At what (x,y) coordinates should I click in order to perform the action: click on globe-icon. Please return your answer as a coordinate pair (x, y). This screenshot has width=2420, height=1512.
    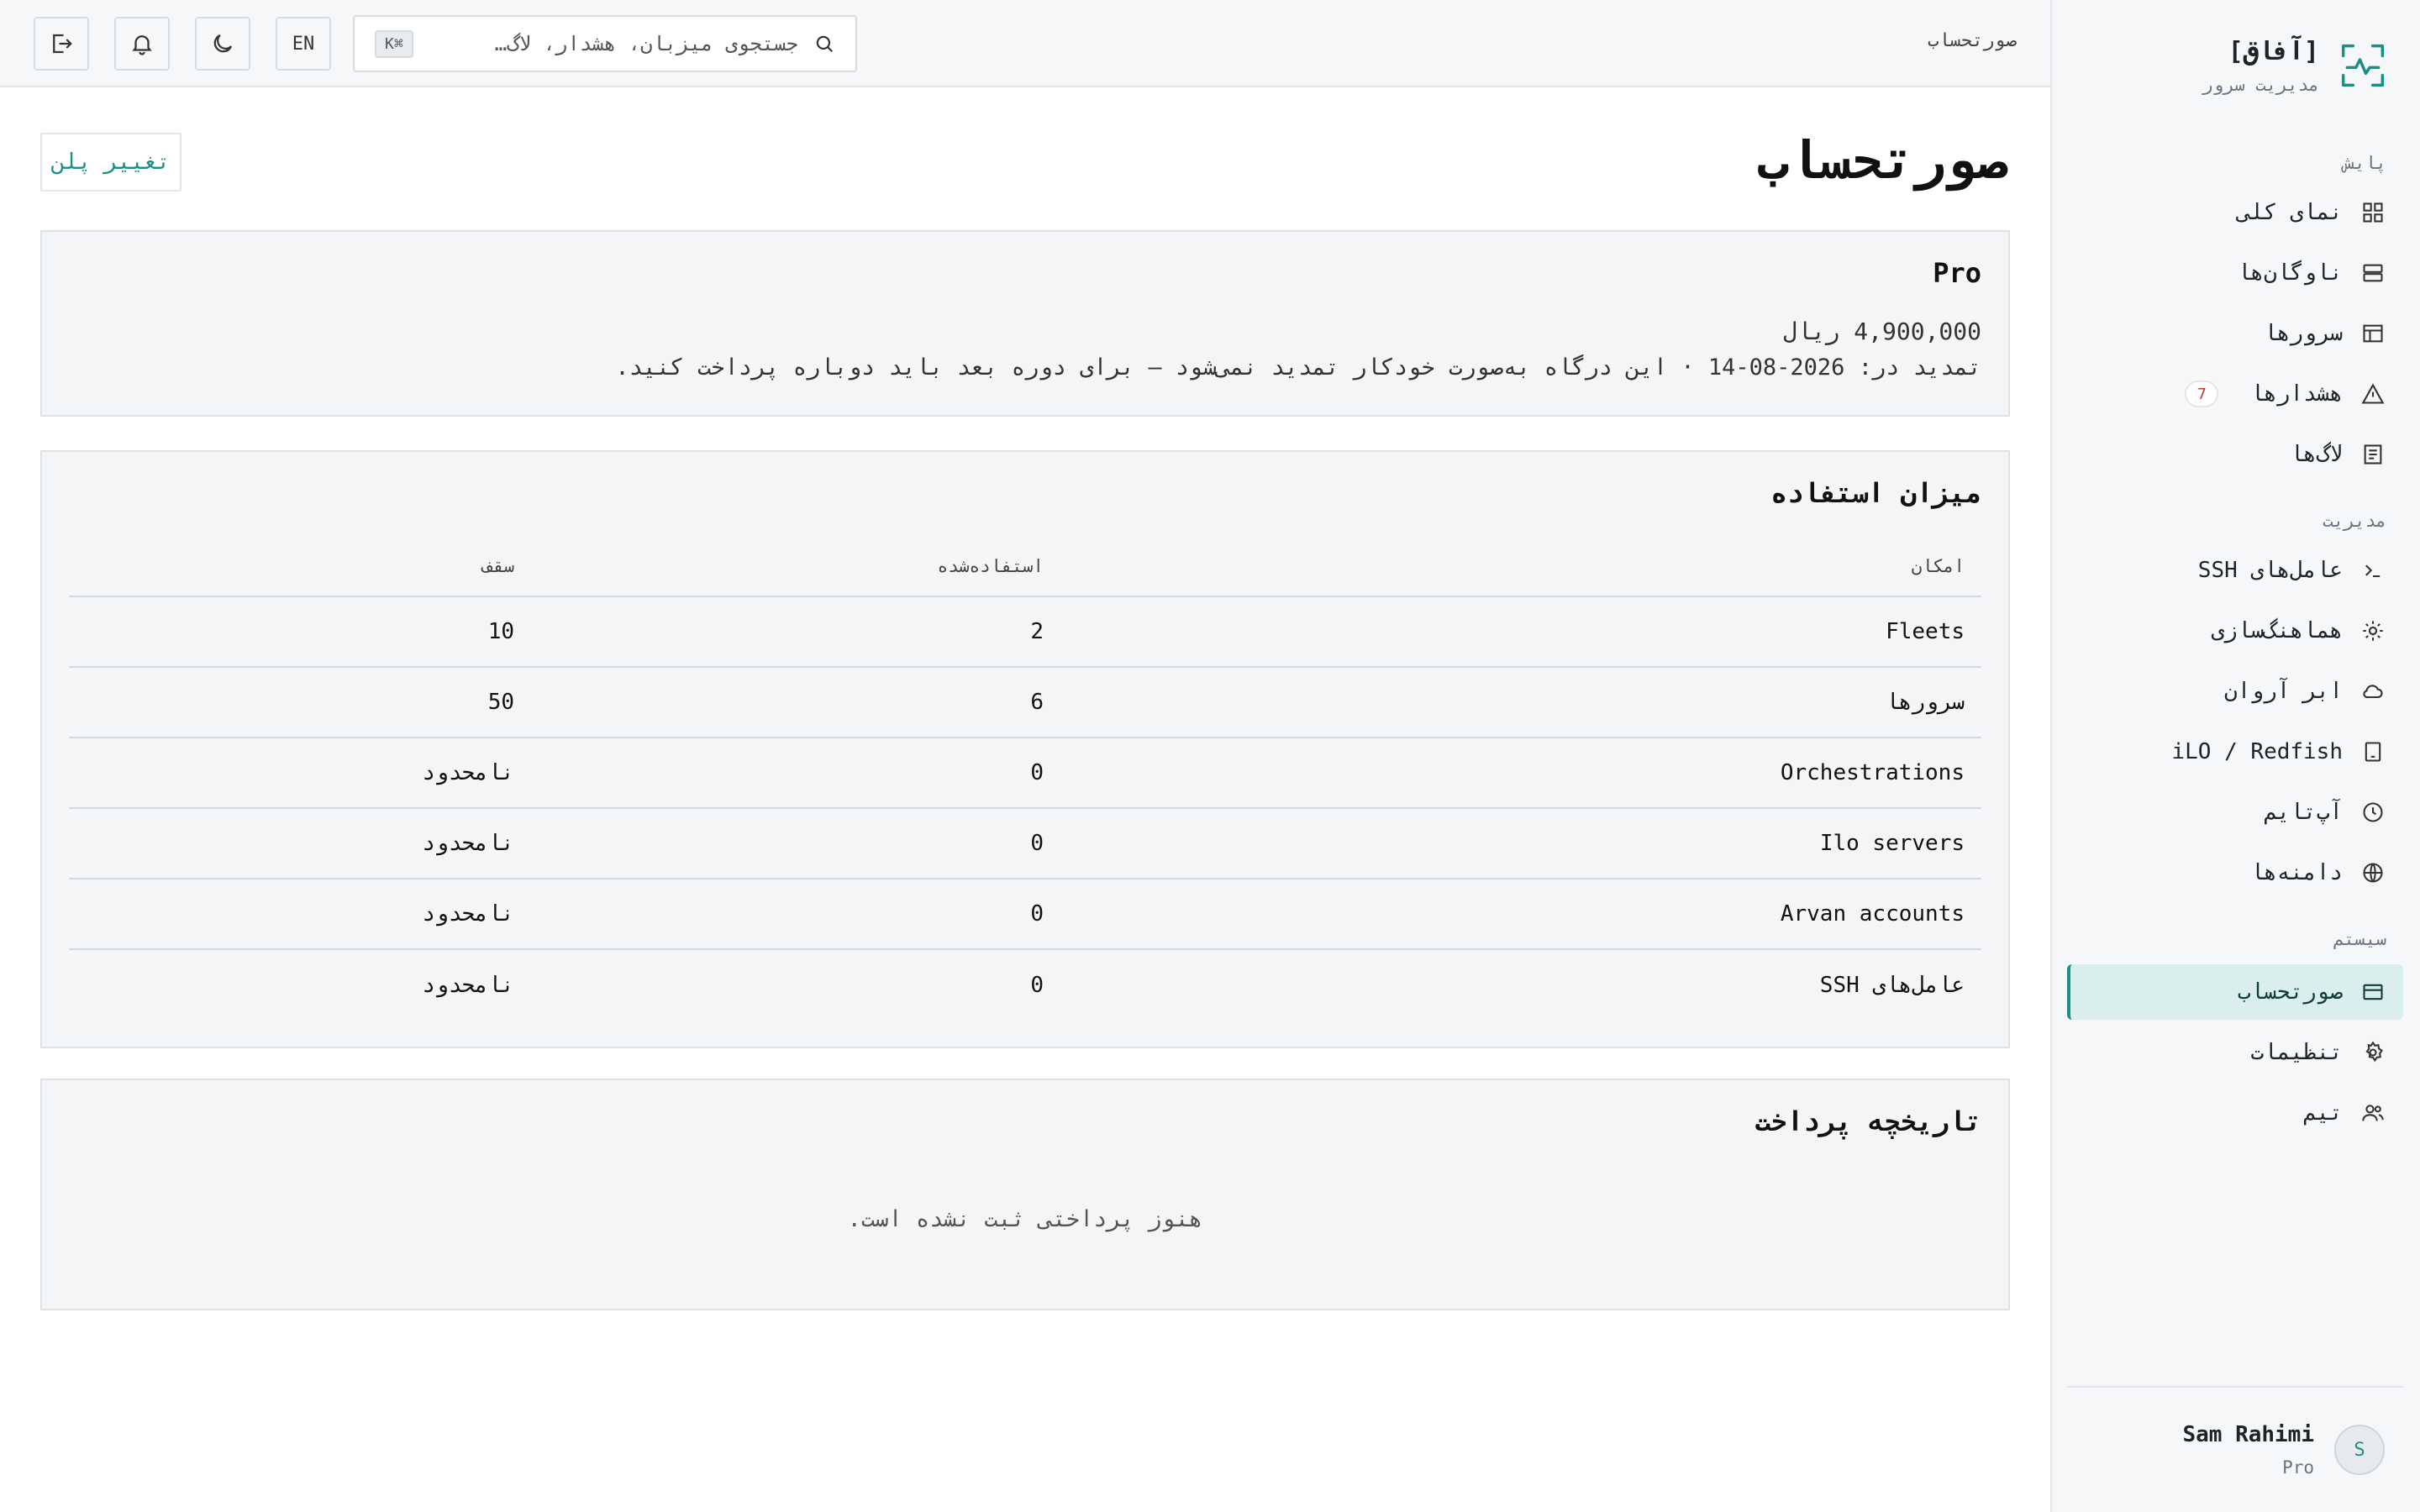
    Looking at the image, I should click on (2373, 873).